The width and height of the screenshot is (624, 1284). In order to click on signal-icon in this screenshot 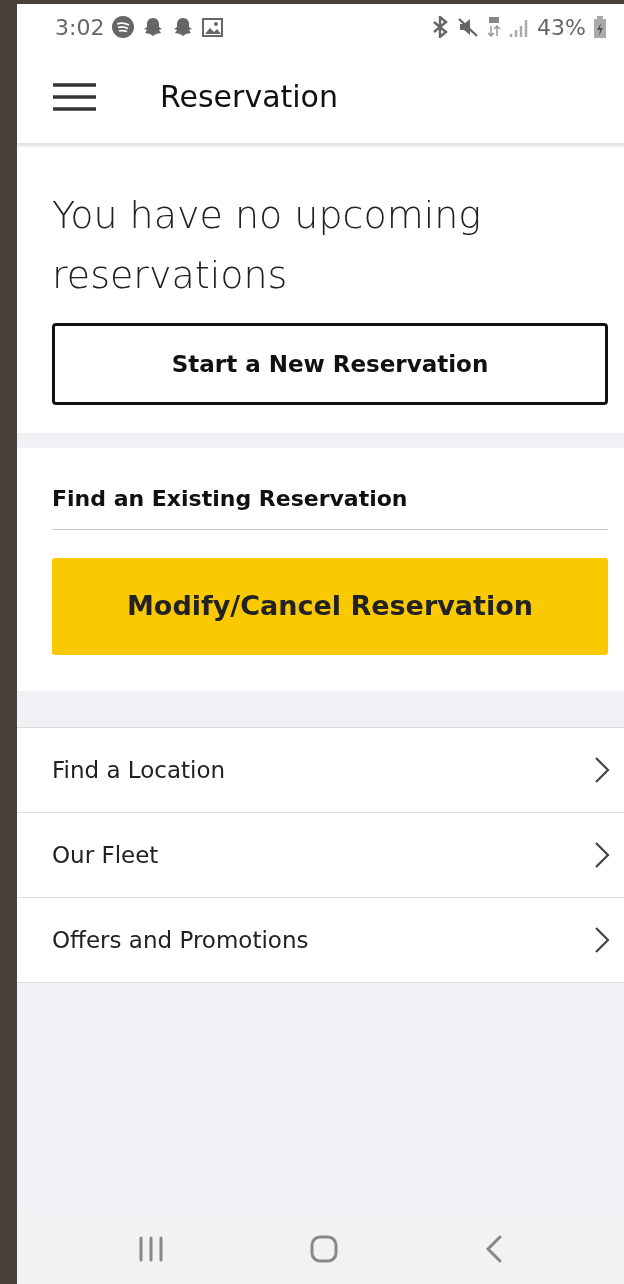, I will do `click(519, 27)`.